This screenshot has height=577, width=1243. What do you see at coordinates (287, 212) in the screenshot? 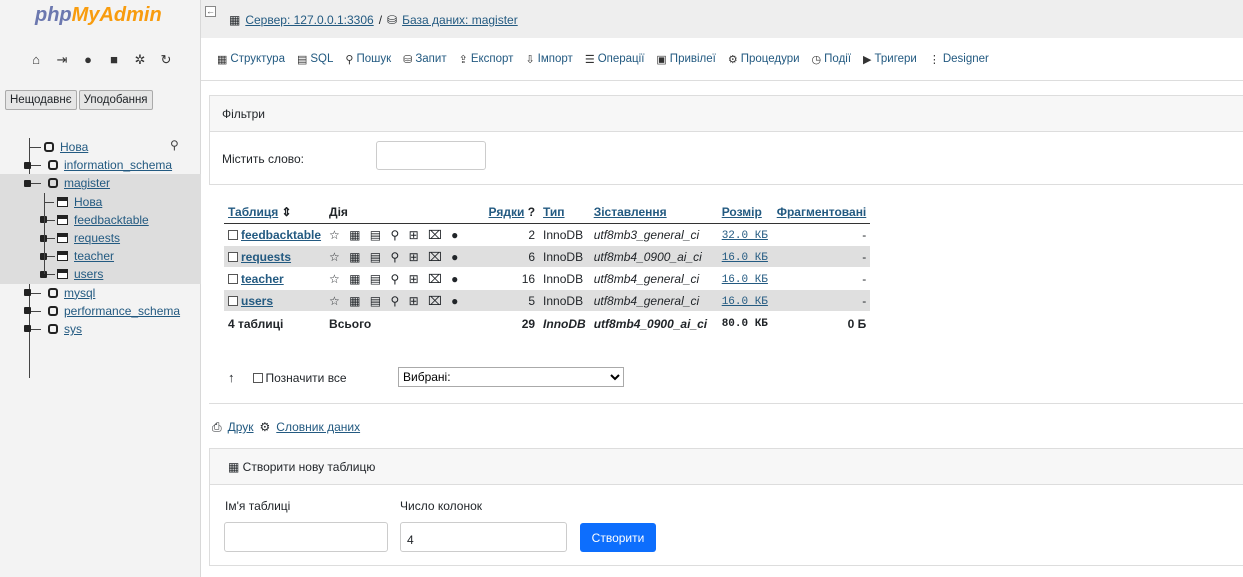
I see `sort-icon: ⇕` at bounding box center [287, 212].